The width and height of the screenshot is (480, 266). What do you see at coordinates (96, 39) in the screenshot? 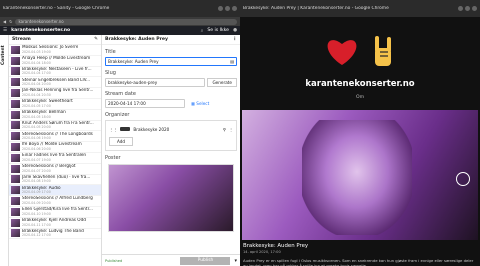
I see `compose-icon: ✎` at bounding box center [96, 39].